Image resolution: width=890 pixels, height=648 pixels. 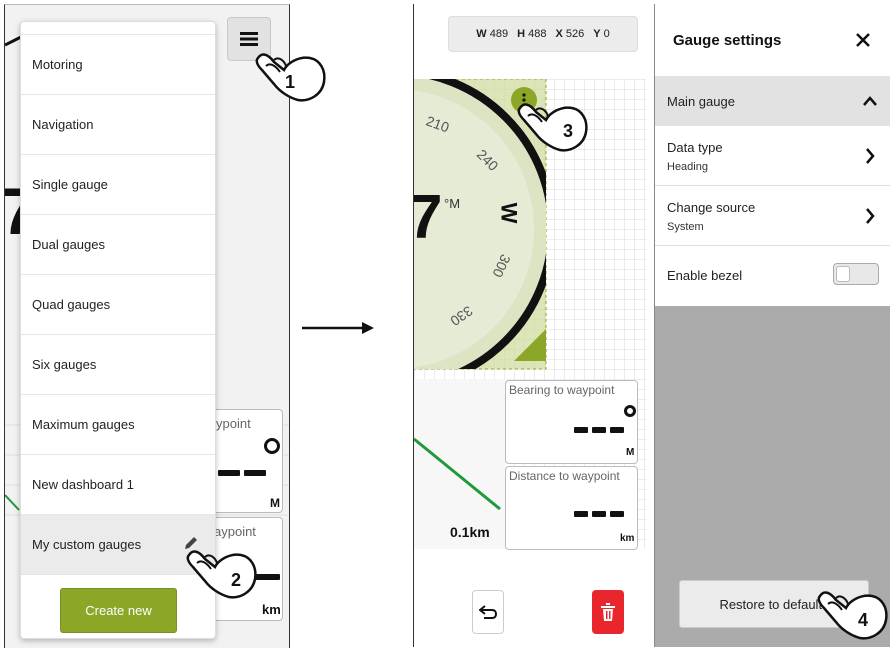 What do you see at coordinates (863, 620) in the screenshot?
I see `step-4-label: 4` at bounding box center [863, 620].